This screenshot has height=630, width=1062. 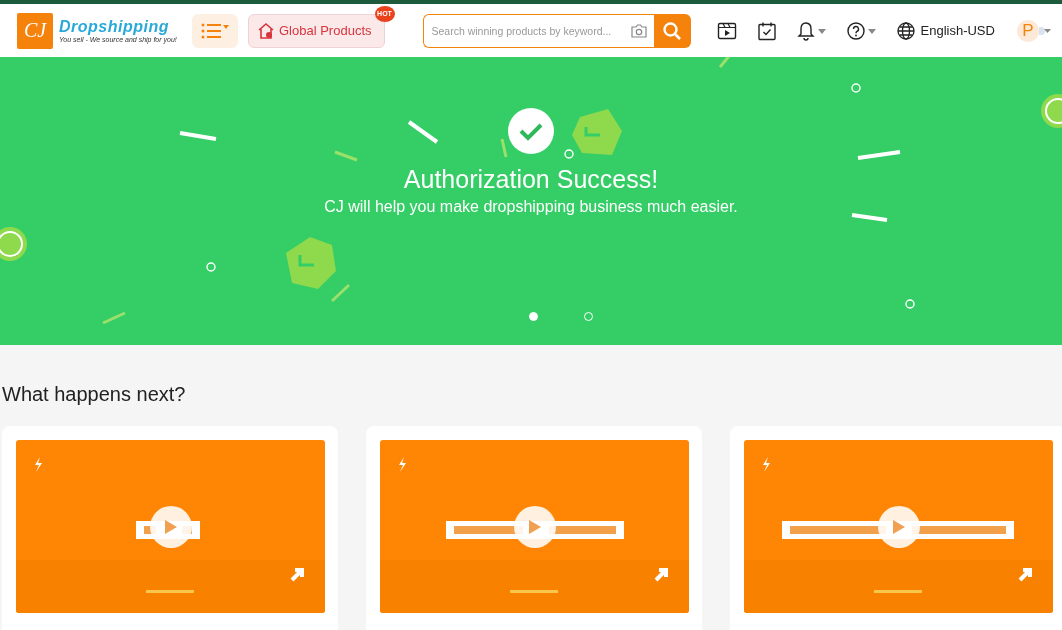 I want to click on search-button, so click(x=672, y=30).